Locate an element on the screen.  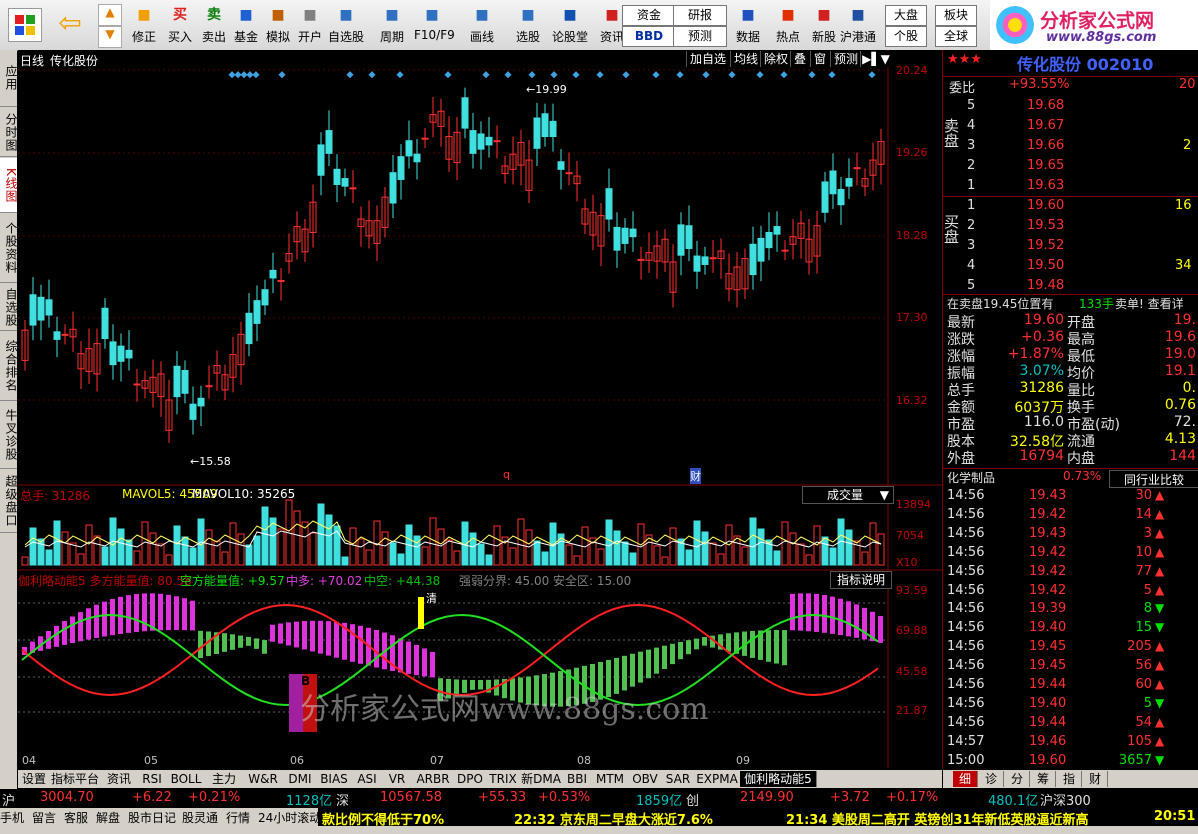
sz-label: 深 is located at coordinates (342, 799).